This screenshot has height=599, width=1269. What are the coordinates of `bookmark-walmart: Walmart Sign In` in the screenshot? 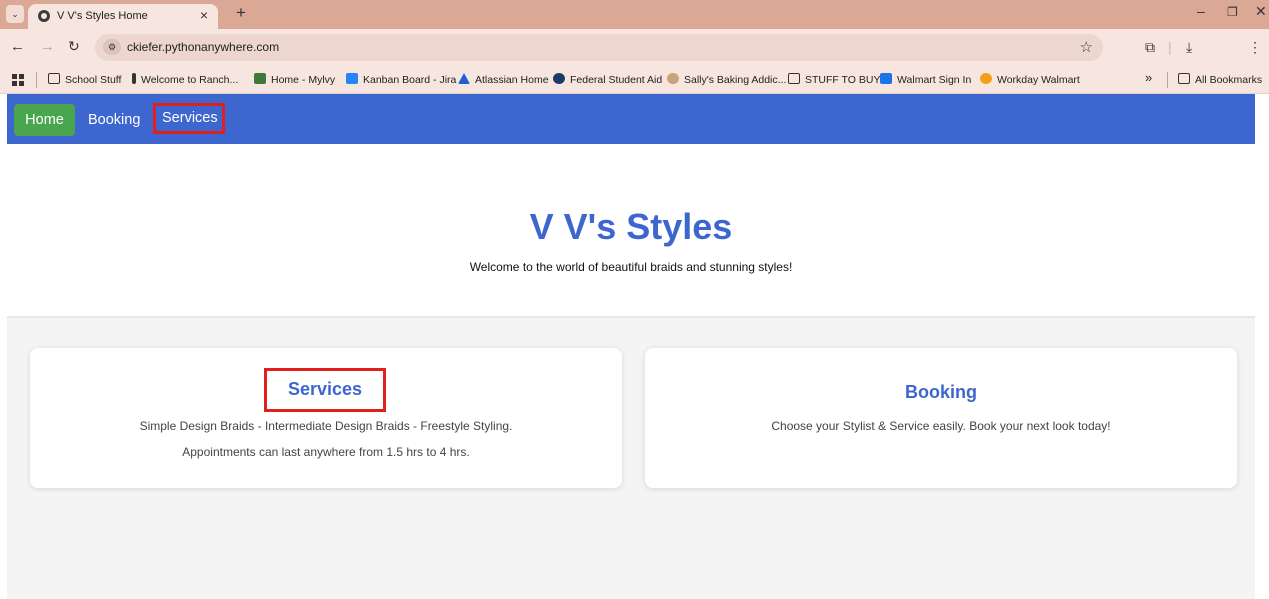 It's located at (925, 79).